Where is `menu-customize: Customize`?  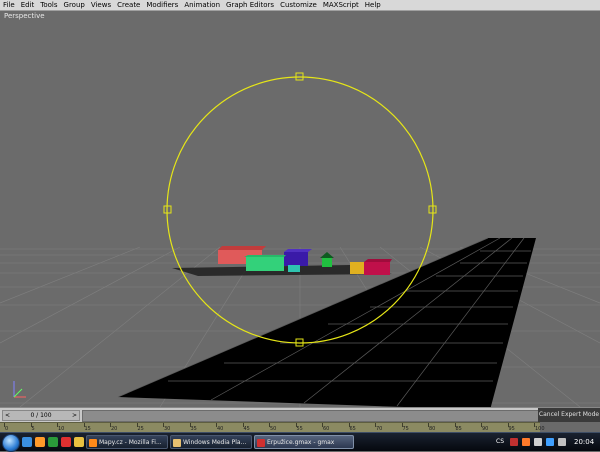
menu-customize: Customize is located at coordinates (298, 5).